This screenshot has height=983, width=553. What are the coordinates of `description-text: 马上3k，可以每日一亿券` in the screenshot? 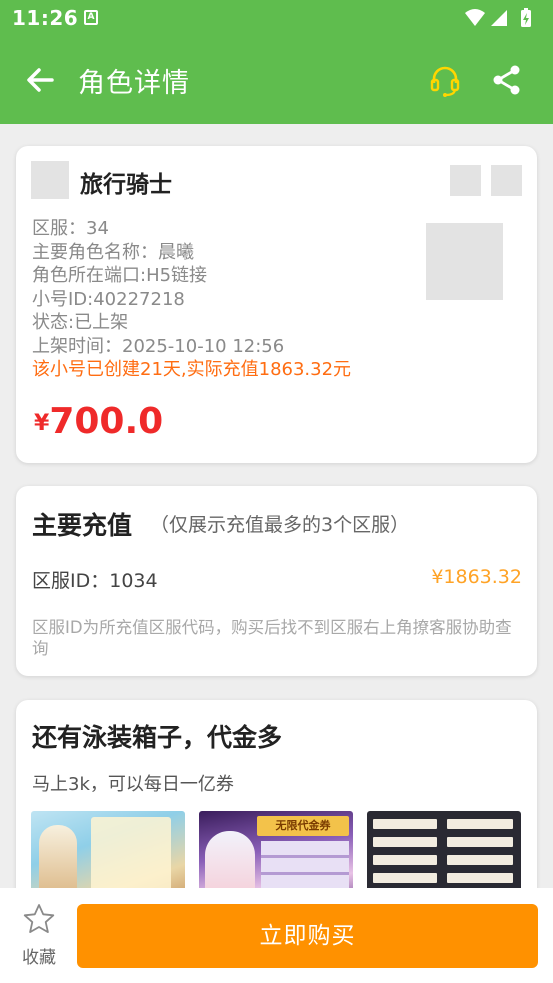 It's located at (133, 784).